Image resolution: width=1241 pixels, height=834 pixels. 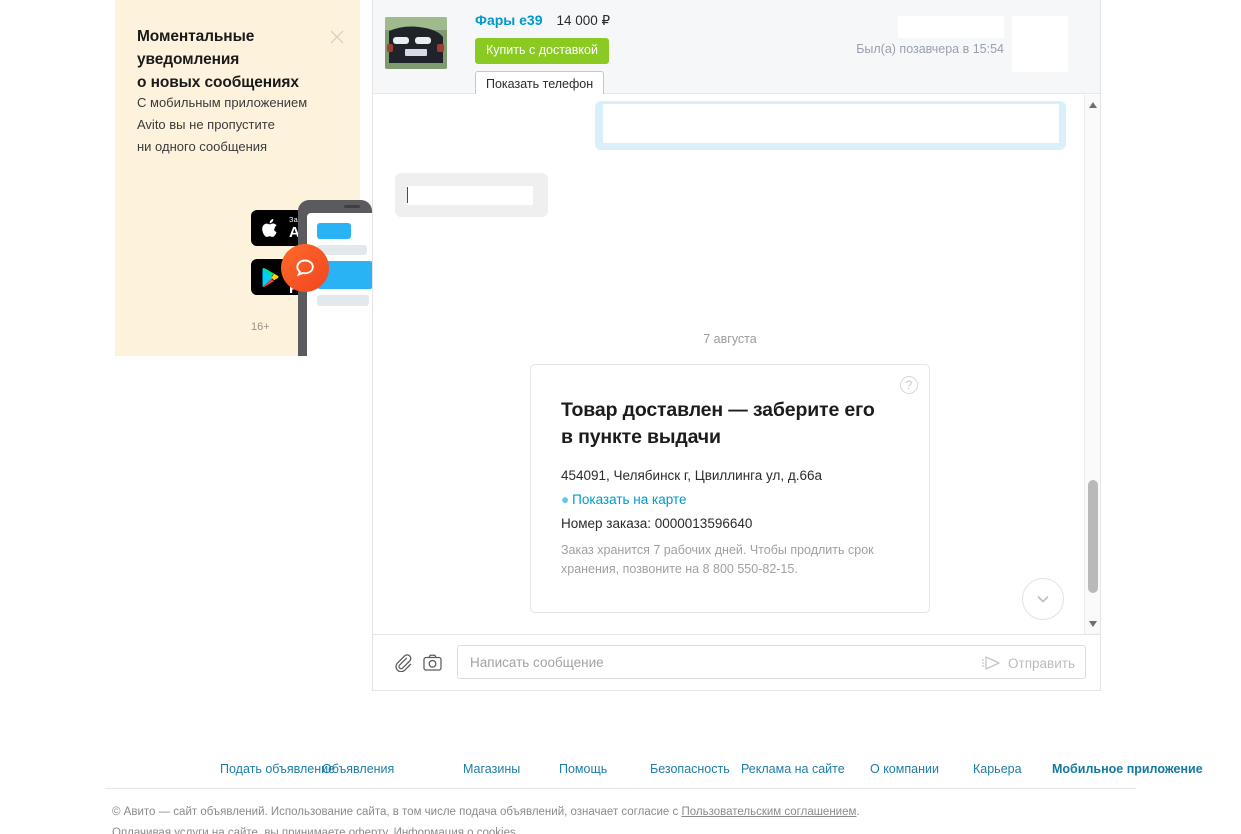 I want to click on send-icon, so click(x=991, y=663).